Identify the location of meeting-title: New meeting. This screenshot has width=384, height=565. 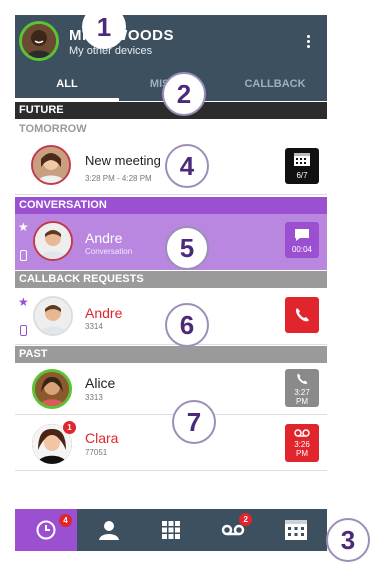
(123, 160).